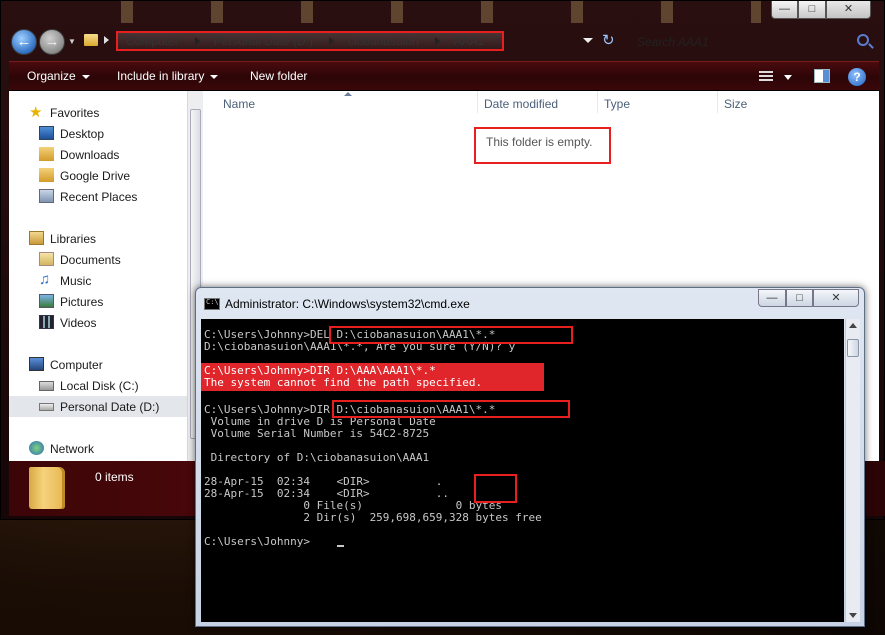  I want to click on console-line: C:\Users\Johnny>, so click(257, 541).